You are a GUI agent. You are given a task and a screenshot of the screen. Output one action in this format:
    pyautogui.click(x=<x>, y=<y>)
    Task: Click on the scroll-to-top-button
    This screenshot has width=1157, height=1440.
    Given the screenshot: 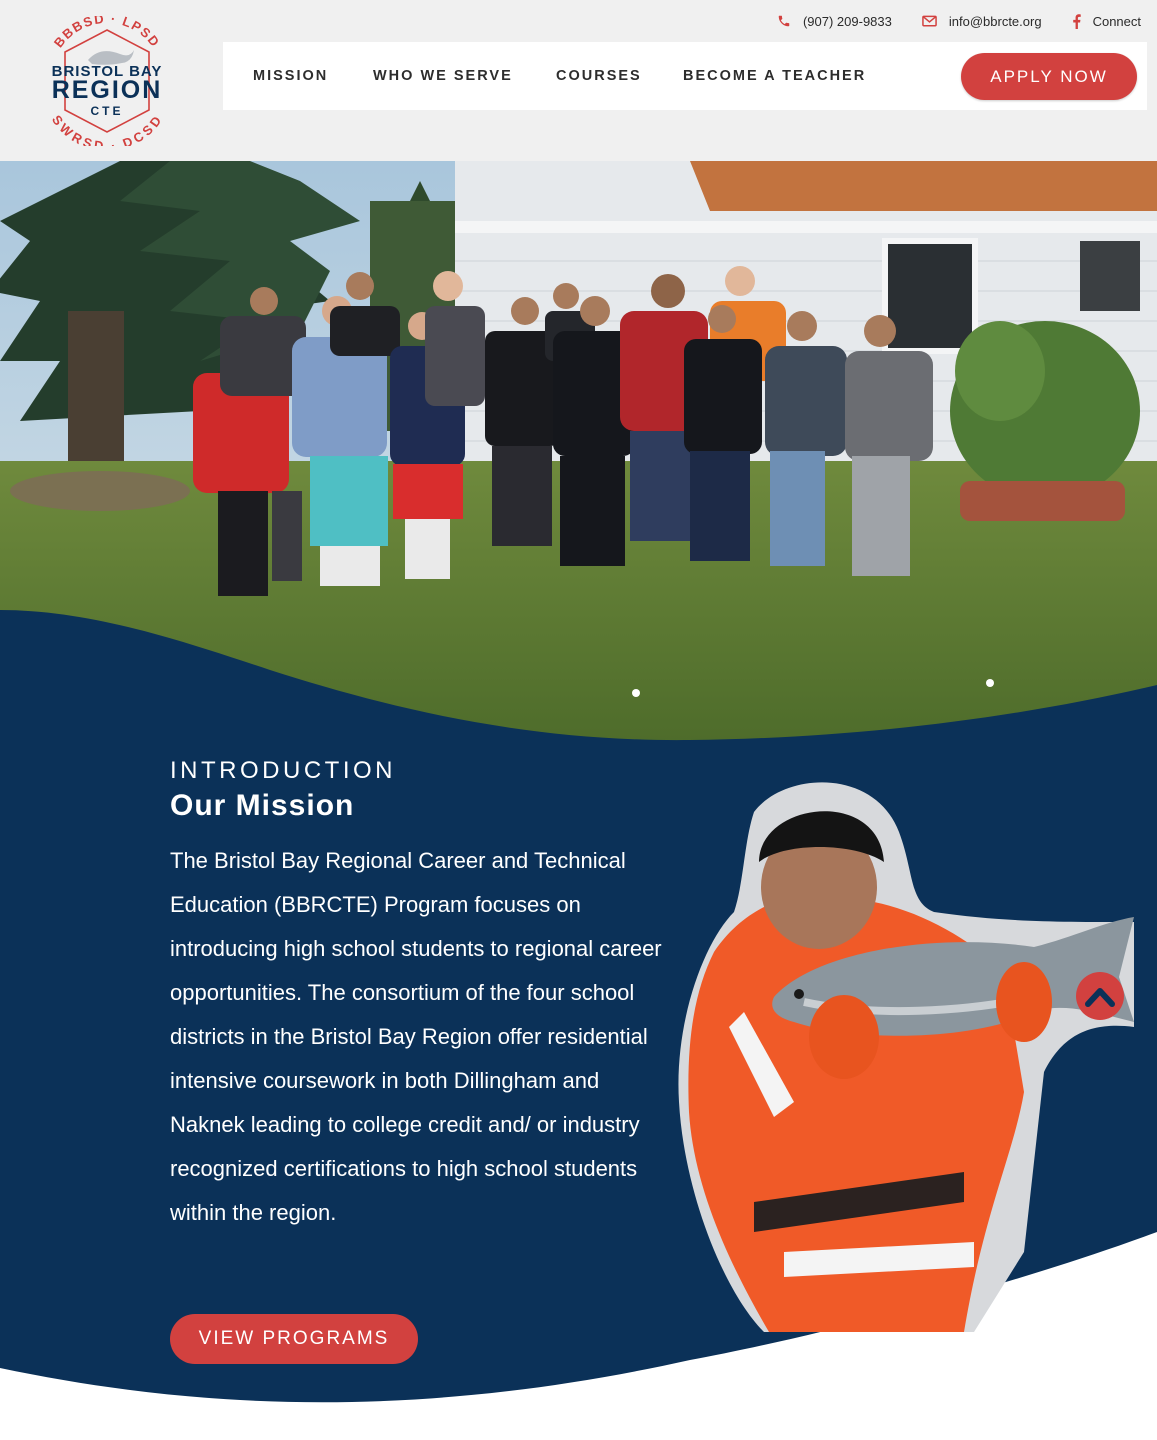 What is the action you would take?
    pyautogui.click(x=1100, y=996)
    